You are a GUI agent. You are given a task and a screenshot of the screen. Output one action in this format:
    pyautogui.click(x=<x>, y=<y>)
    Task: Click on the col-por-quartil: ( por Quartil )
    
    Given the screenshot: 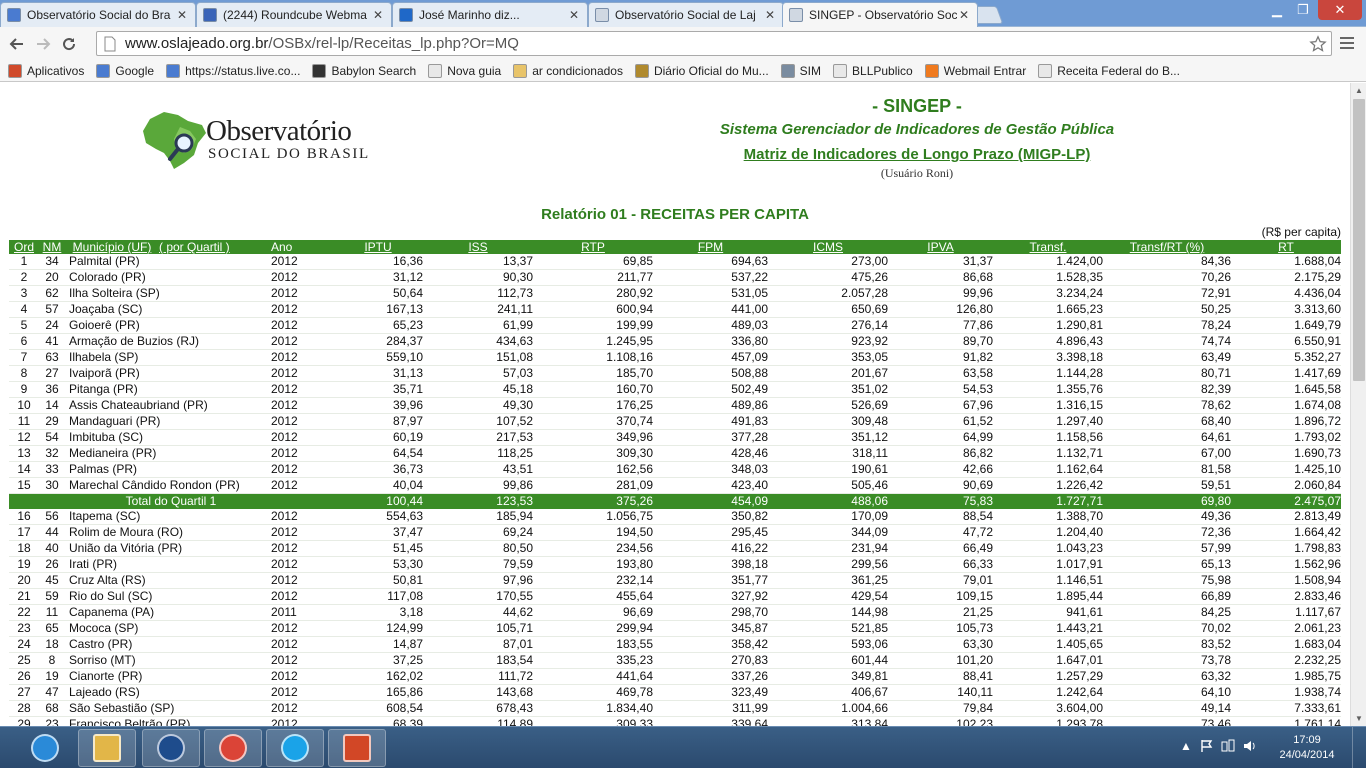 What is the action you would take?
    pyautogui.click(x=215, y=247)
    